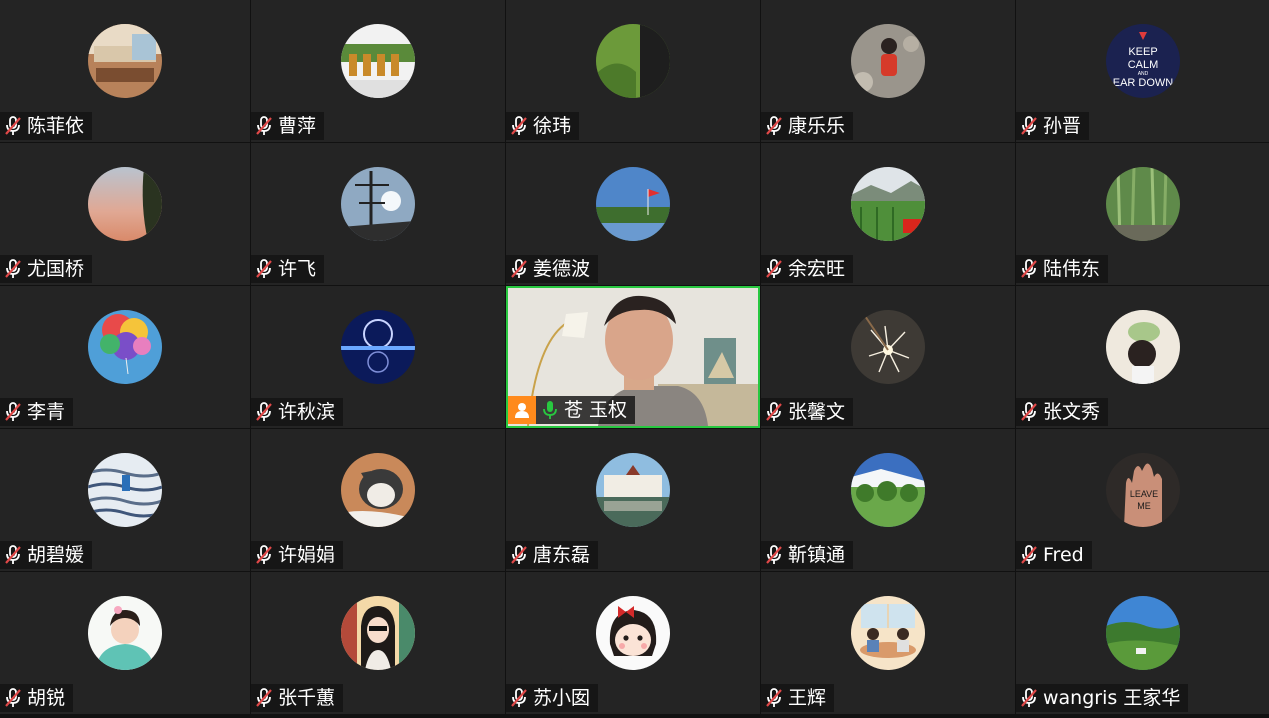 This screenshot has height=718, width=1269. I want to click on nameplate: 陈菲依, so click(46, 126).